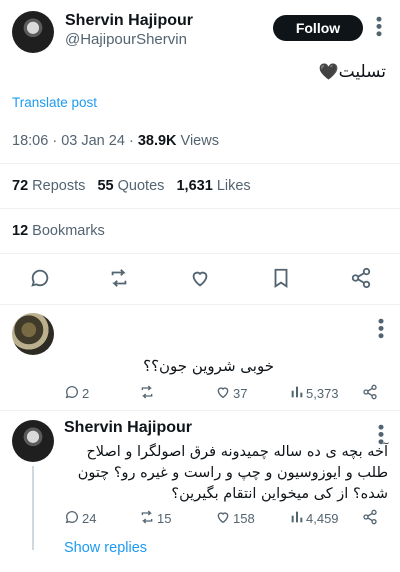 This screenshot has width=400, height=572. I want to click on bookmarks-label: Bookmarks, so click(68, 231).